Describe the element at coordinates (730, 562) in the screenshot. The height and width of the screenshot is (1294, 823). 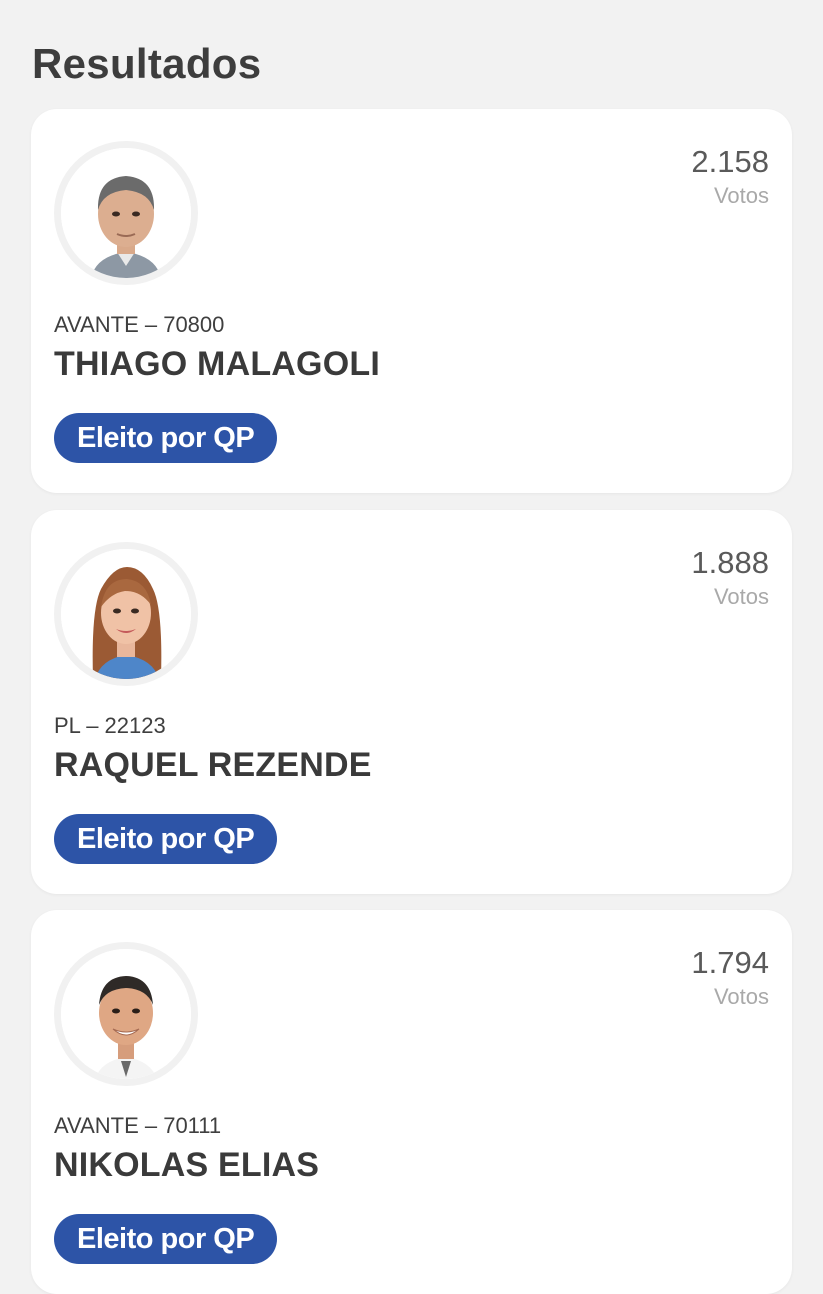
I see `votes-count: 1.888` at that location.